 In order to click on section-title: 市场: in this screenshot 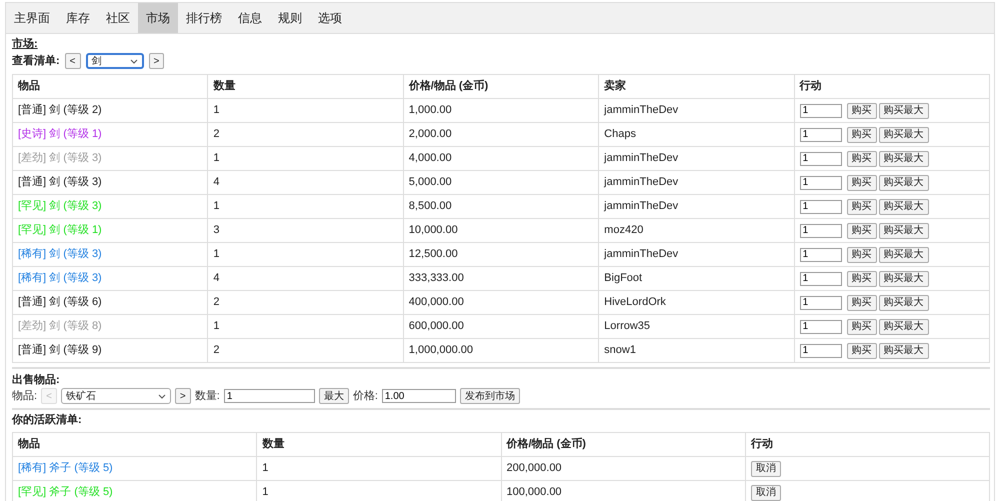, I will do `click(25, 44)`.